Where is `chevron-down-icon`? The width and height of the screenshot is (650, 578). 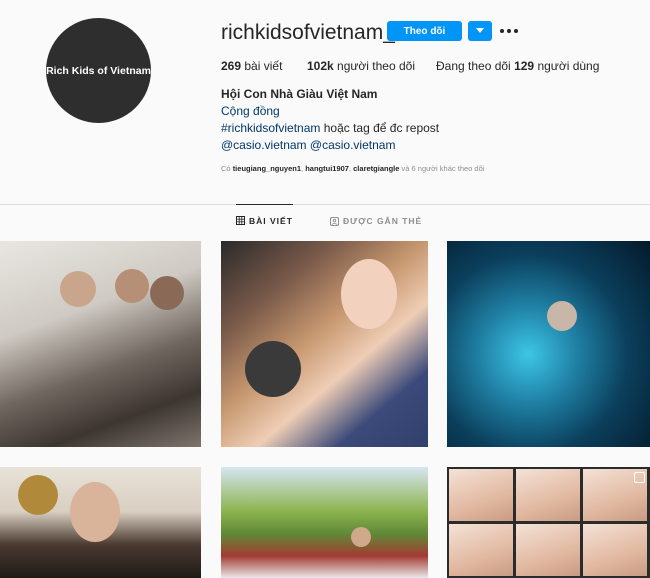
chevron-down-icon is located at coordinates (480, 30).